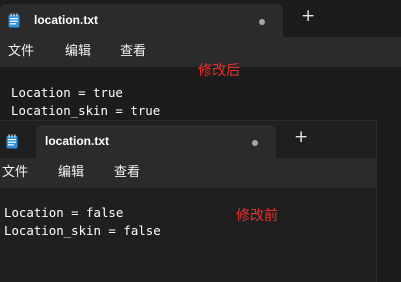 This screenshot has height=282, width=401. Describe the element at coordinates (67, 92) in the screenshot. I see `code-line-1: Location = true` at that location.